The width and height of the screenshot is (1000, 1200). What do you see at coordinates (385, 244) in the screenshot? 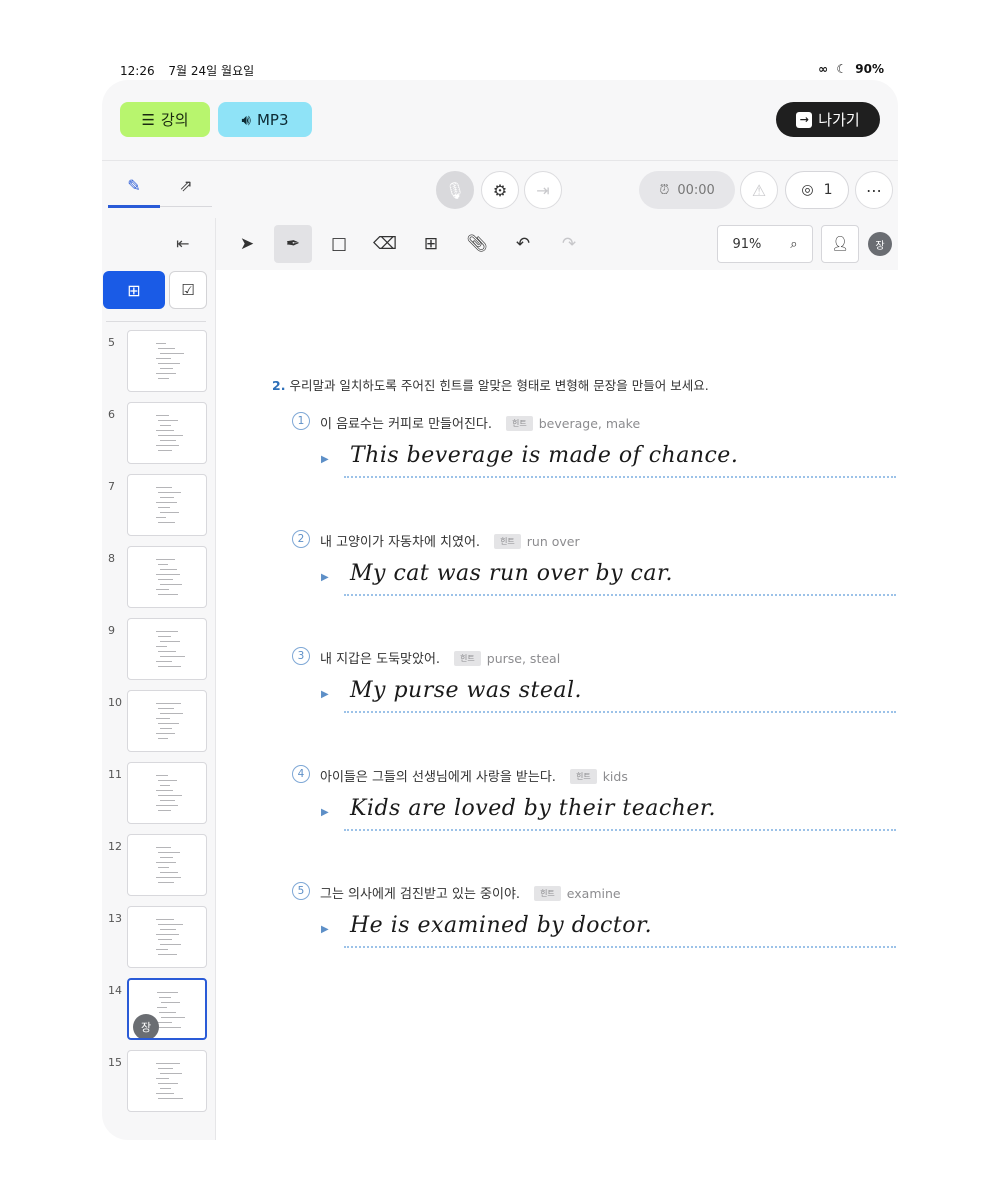
I see `eraser-tool: ⌫` at bounding box center [385, 244].